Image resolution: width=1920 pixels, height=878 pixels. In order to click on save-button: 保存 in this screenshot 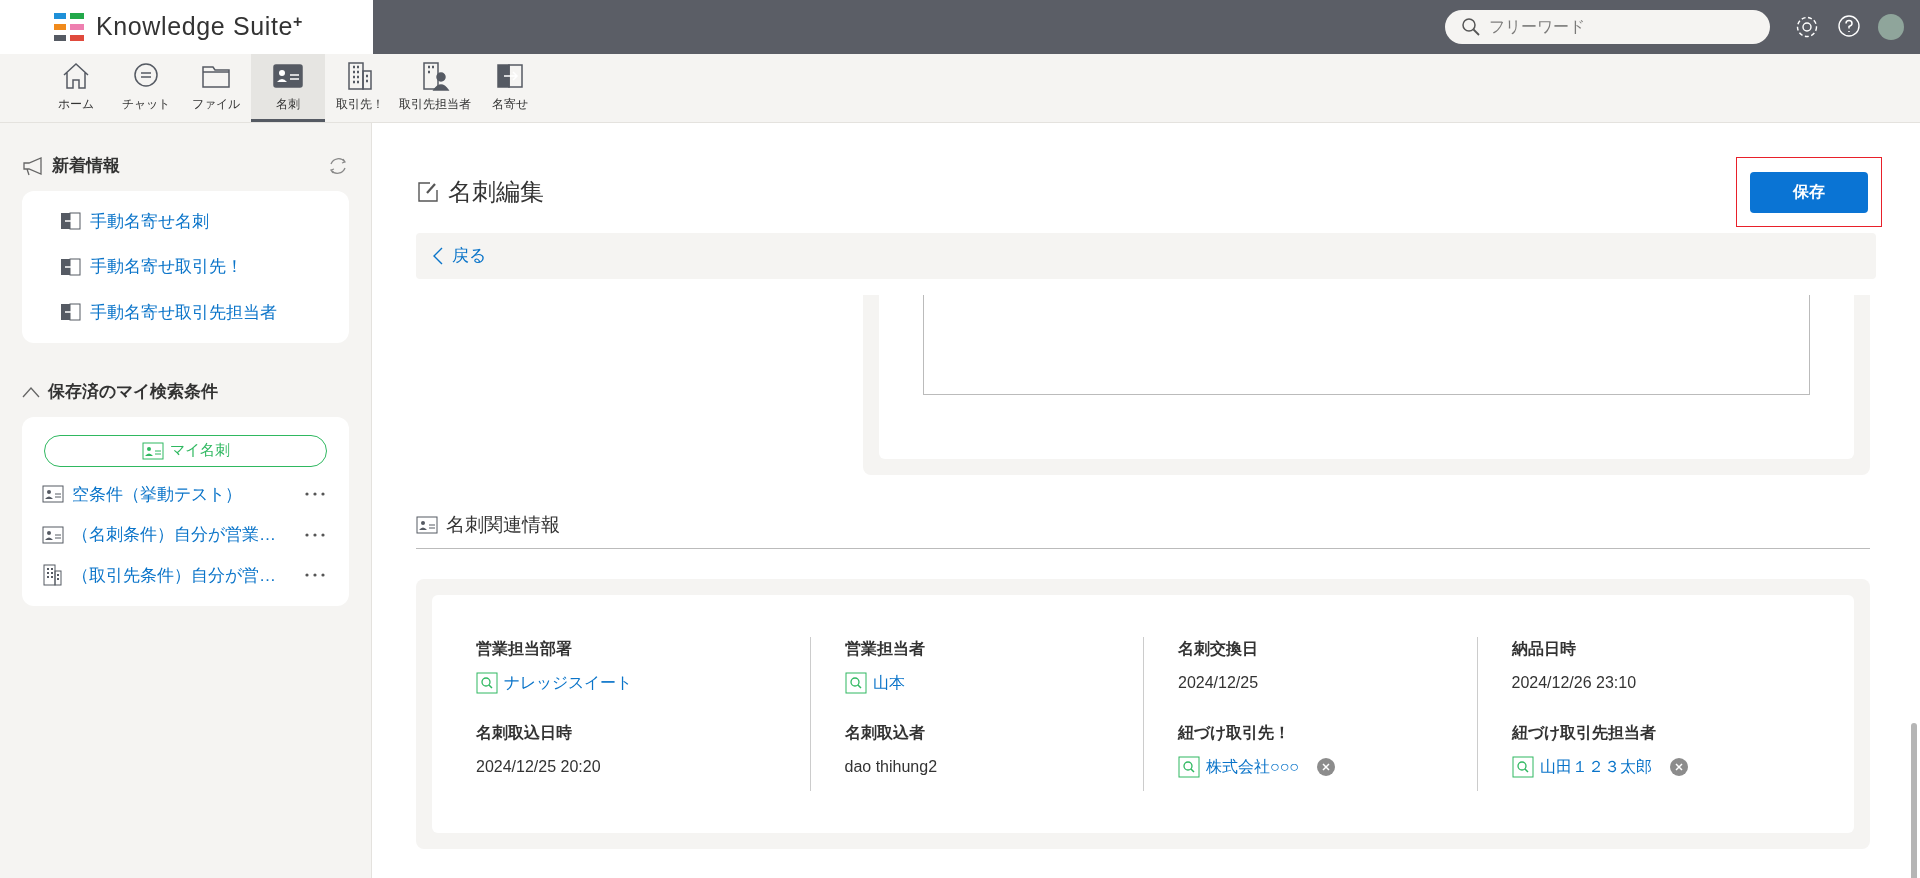, I will do `click(1809, 192)`.